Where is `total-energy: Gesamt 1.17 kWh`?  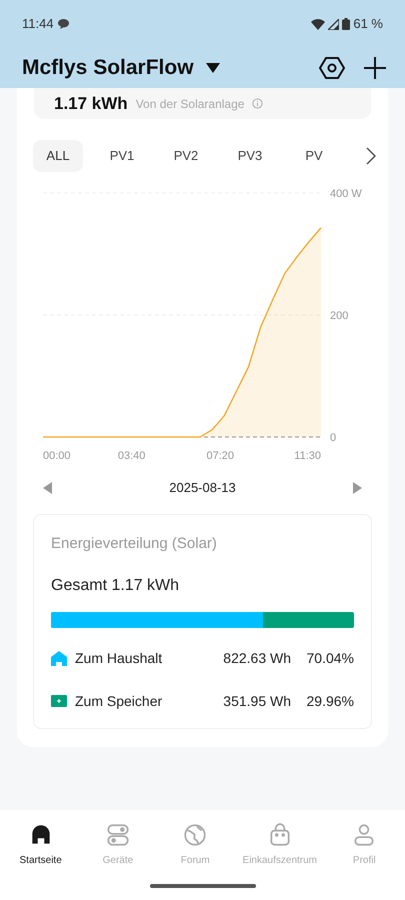 total-energy: Gesamt 1.17 kWh is located at coordinates (115, 586).